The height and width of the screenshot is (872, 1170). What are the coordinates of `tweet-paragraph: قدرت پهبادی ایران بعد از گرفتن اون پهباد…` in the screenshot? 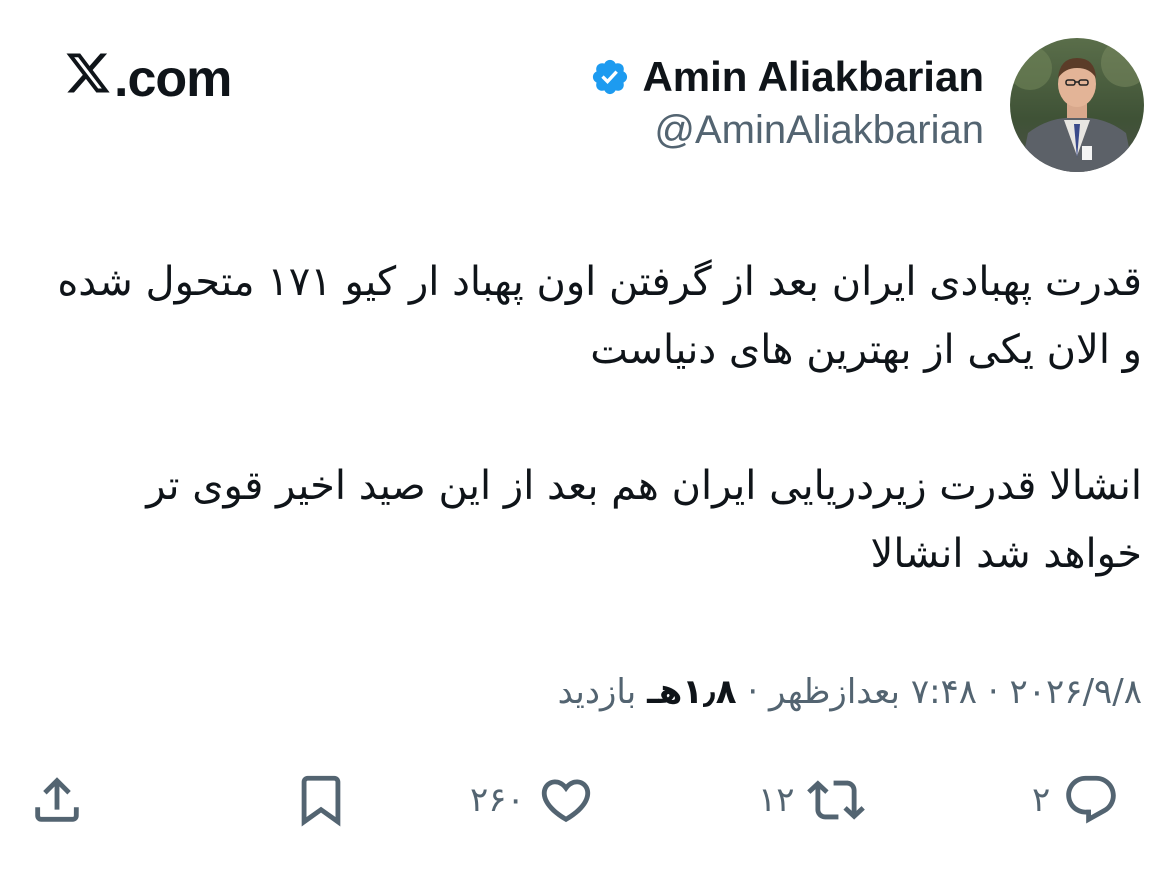 It's located at (599, 316).